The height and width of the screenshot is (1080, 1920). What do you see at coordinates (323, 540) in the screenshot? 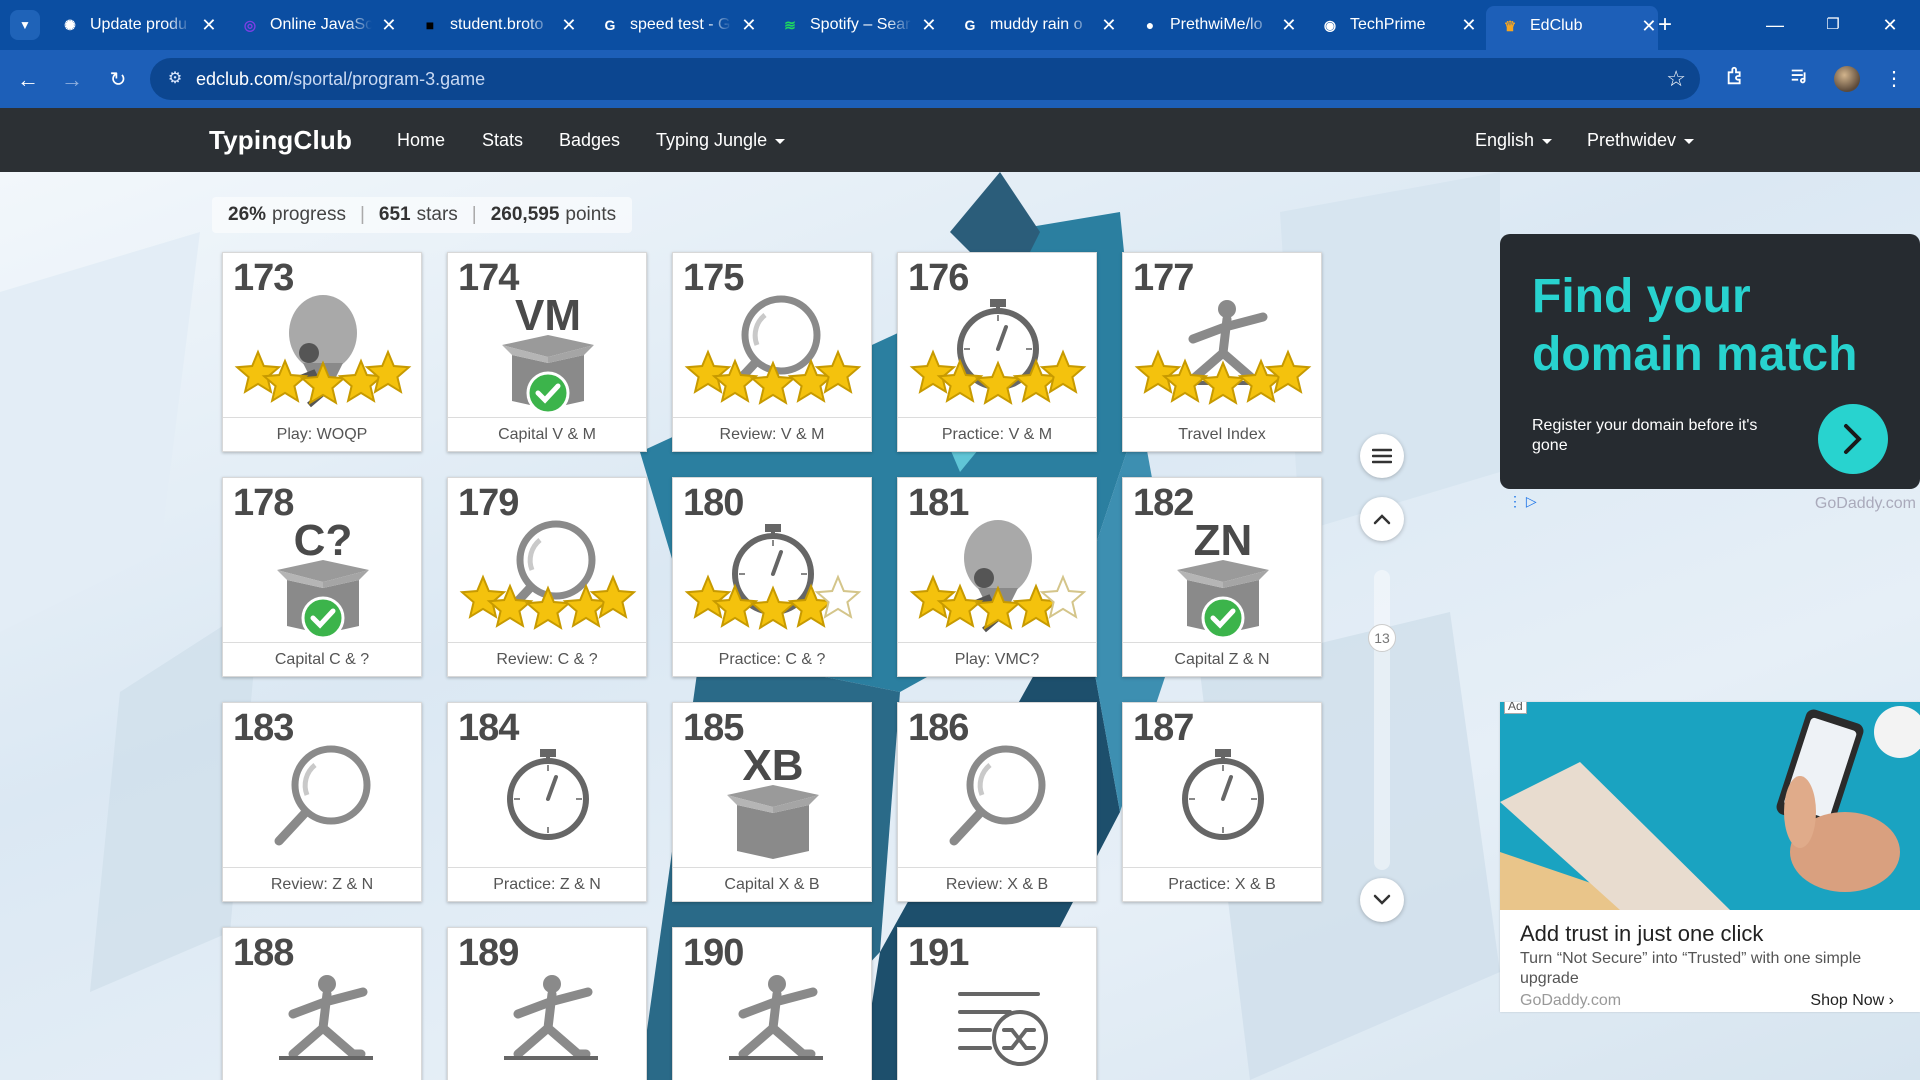
I see `lesson-letters: C?` at bounding box center [323, 540].